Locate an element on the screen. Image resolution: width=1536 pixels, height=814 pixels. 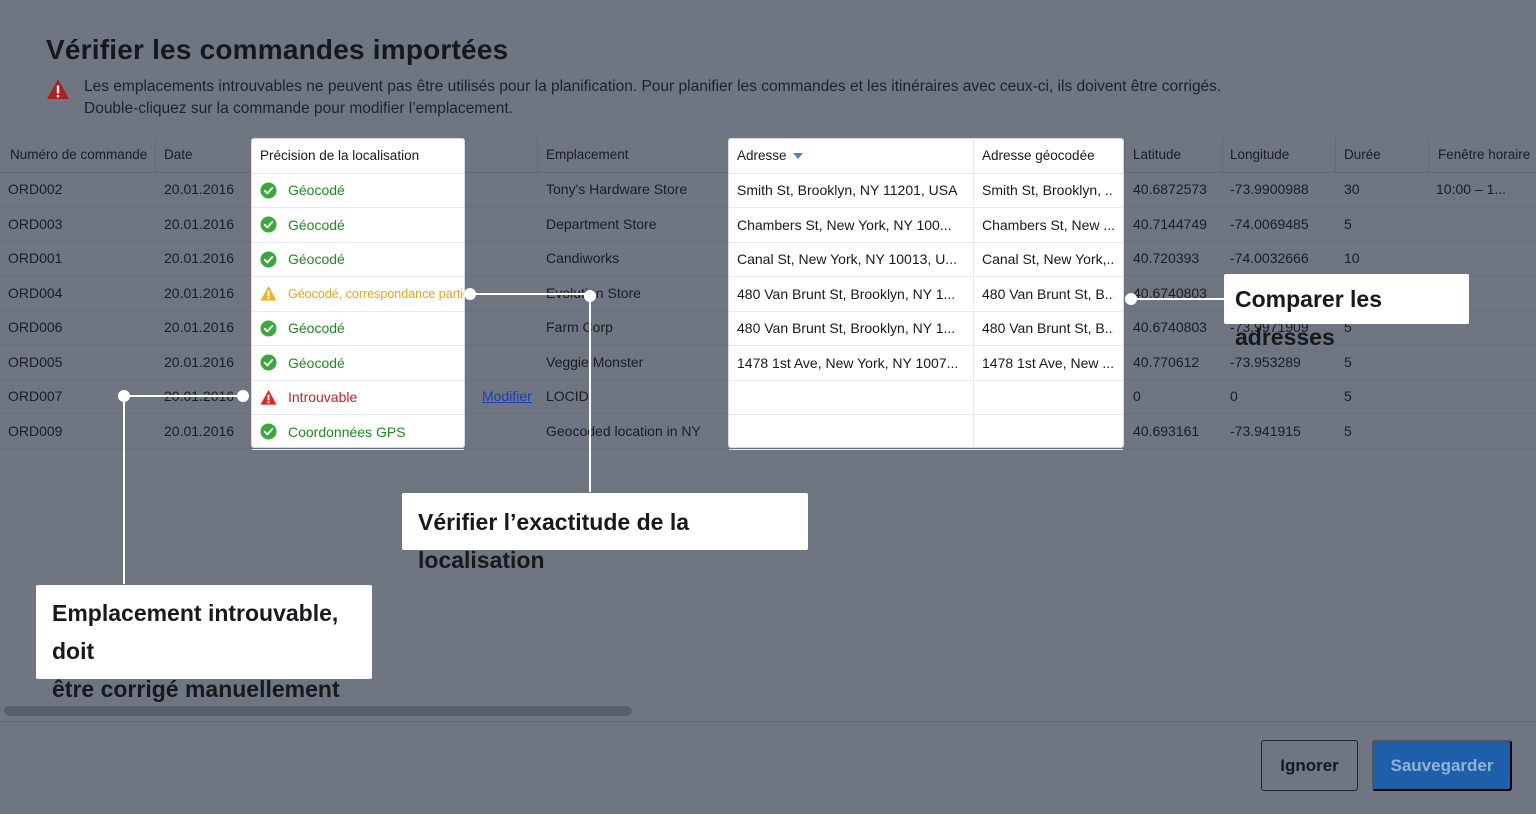
cell-address: Smith St, Brooklyn, NY 11201, USA is located at coordinates (847, 190).